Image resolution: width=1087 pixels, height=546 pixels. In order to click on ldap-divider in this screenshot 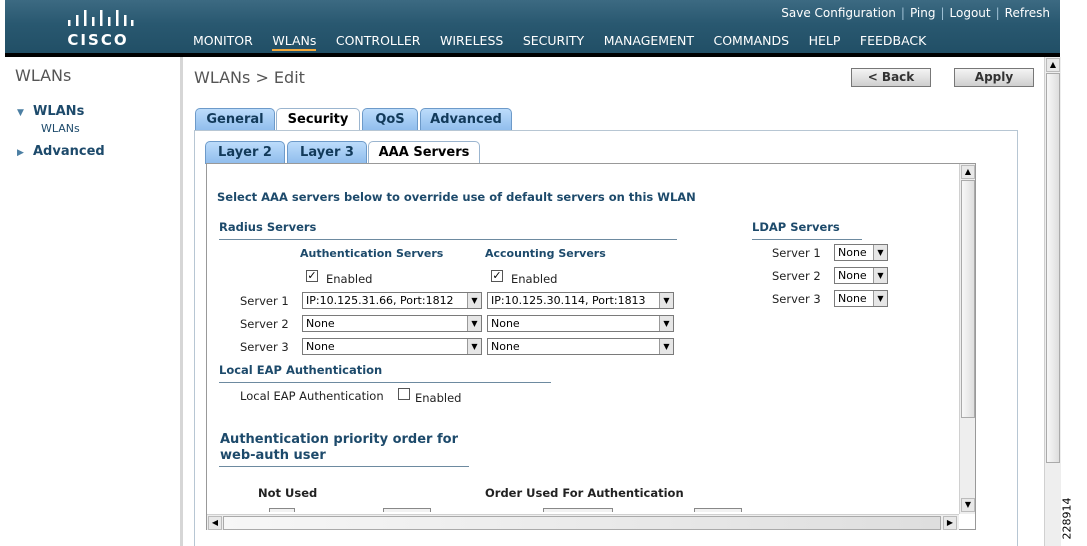, I will do `click(807, 239)`.